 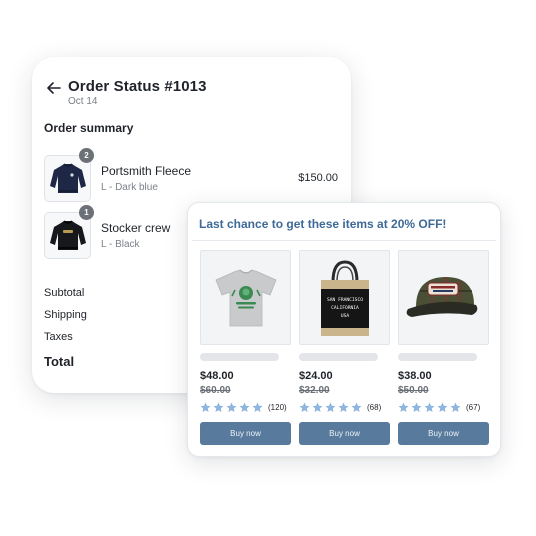 What do you see at coordinates (58, 337) in the screenshot?
I see `taxes-label: Taxes` at bounding box center [58, 337].